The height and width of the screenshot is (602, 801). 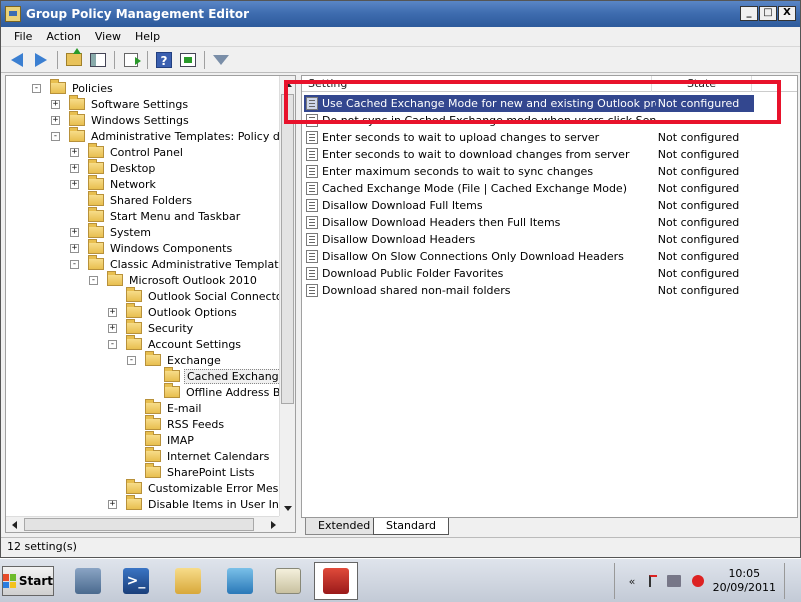 What do you see at coordinates (287, 84) in the screenshot?
I see `scroll-up-arrow-icon` at bounding box center [287, 84].